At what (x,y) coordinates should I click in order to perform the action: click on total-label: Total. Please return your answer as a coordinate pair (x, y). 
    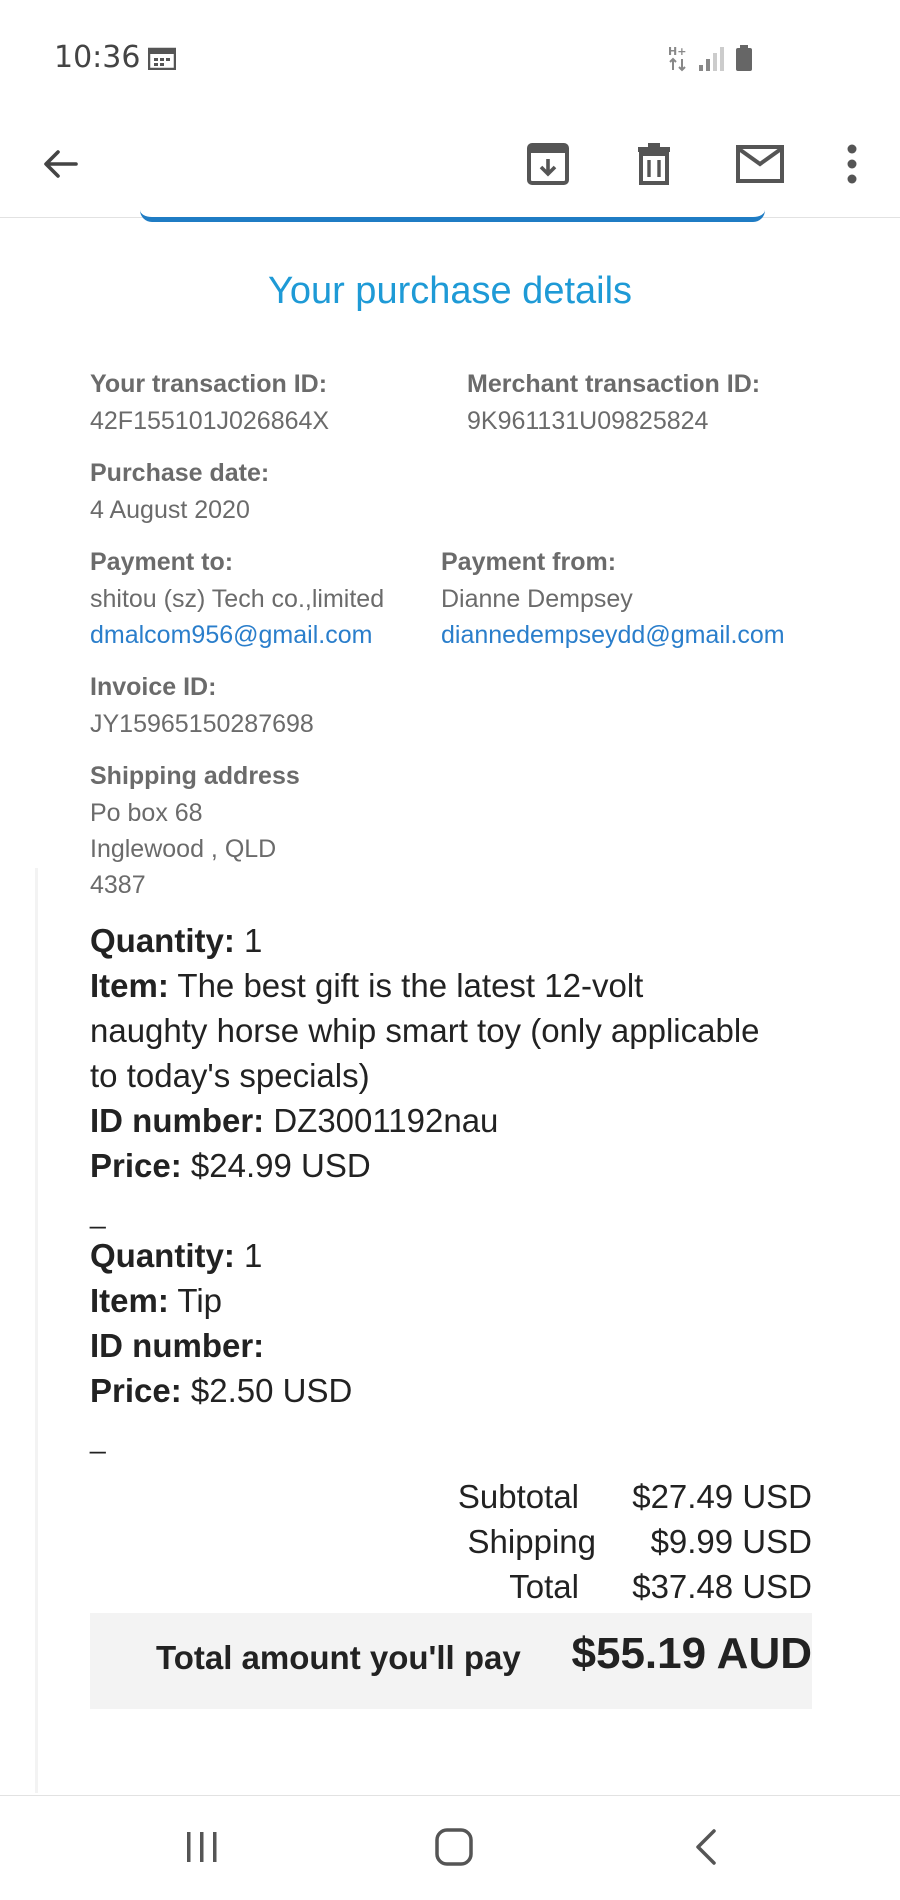
    Looking at the image, I should click on (544, 1586).